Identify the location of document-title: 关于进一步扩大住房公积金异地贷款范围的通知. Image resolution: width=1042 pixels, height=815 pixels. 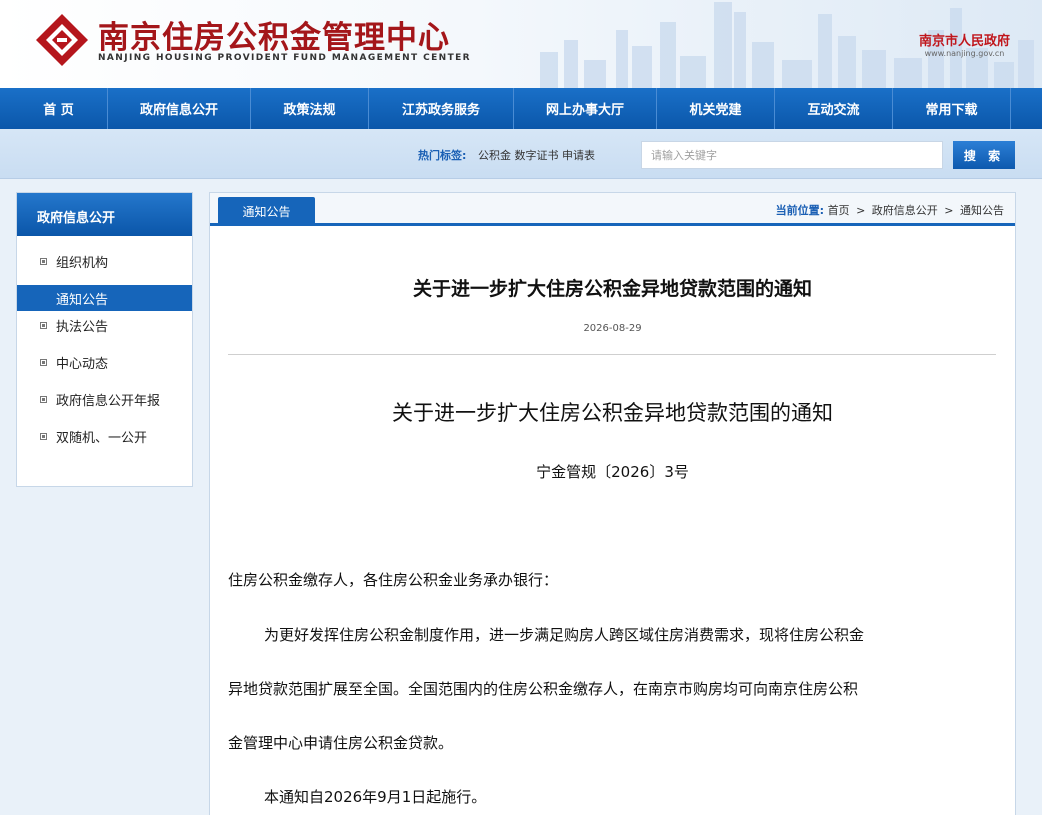
(612, 413).